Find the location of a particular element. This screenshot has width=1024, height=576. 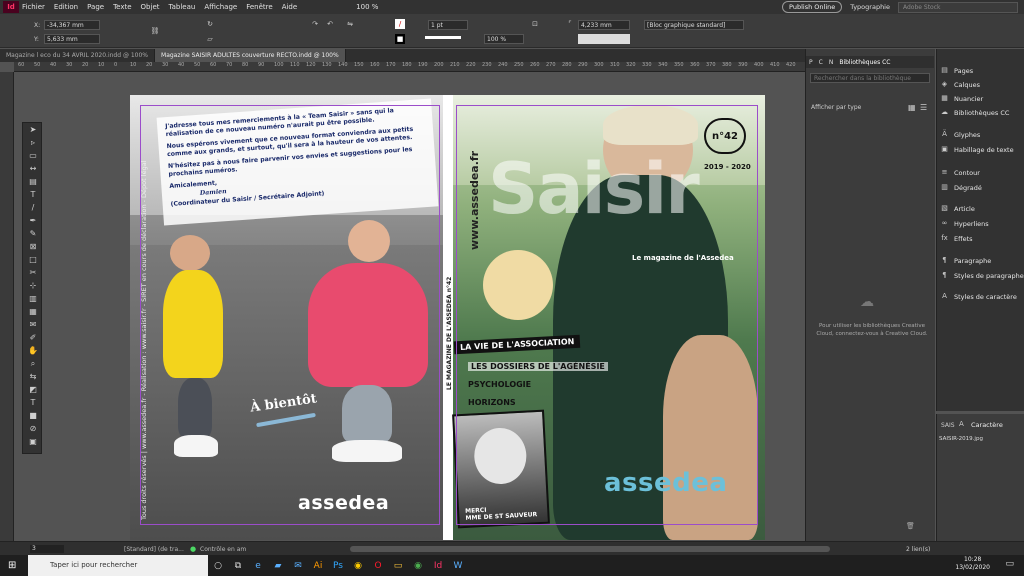

panel-effects: fx Effets is located at coordinates (956, 238).